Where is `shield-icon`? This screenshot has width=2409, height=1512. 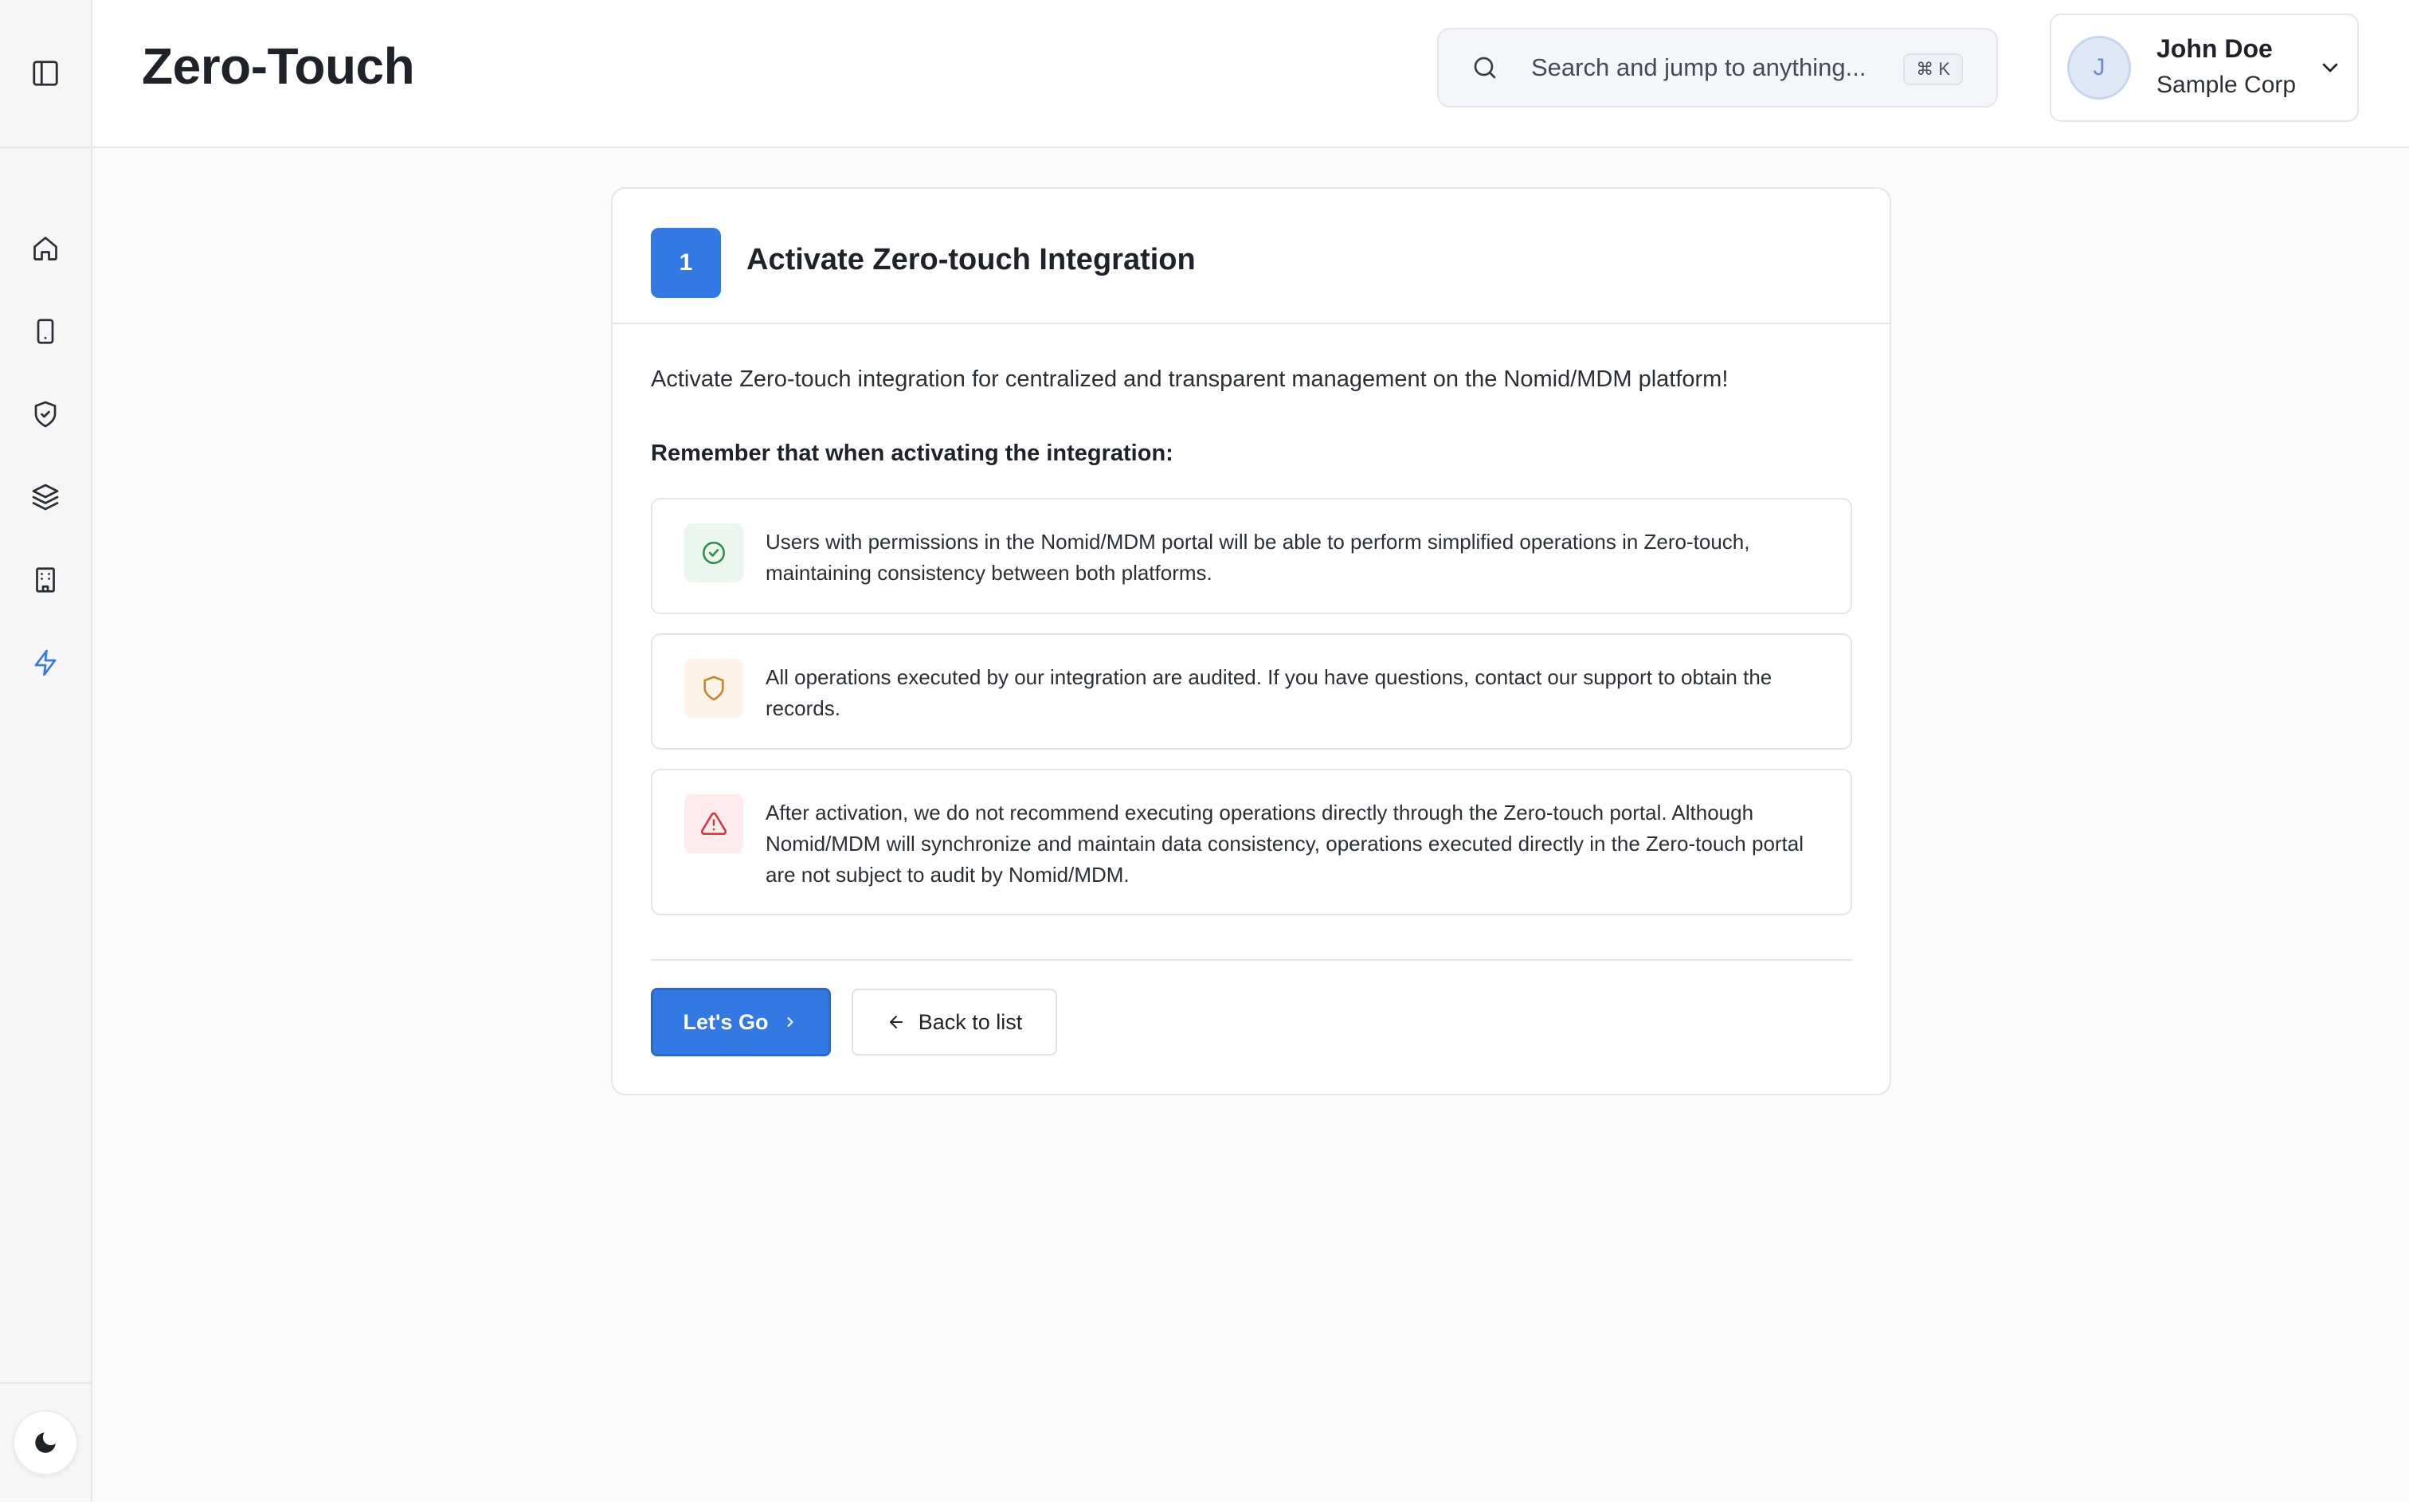
shield-icon is located at coordinates (713, 689).